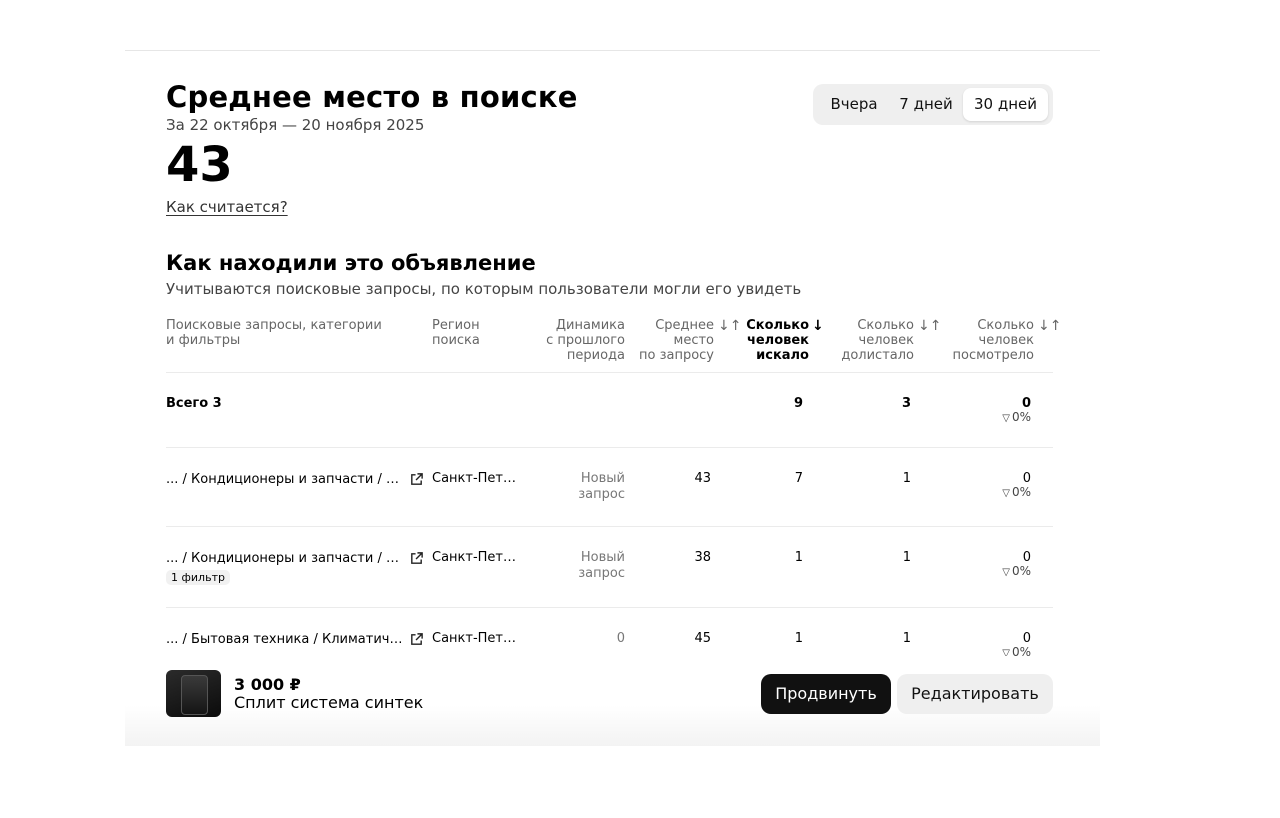 This screenshot has height=818, width=1280. What do you see at coordinates (612, 50) in the screenshot?
I see `top-divider` at bounding box center [612, 50].